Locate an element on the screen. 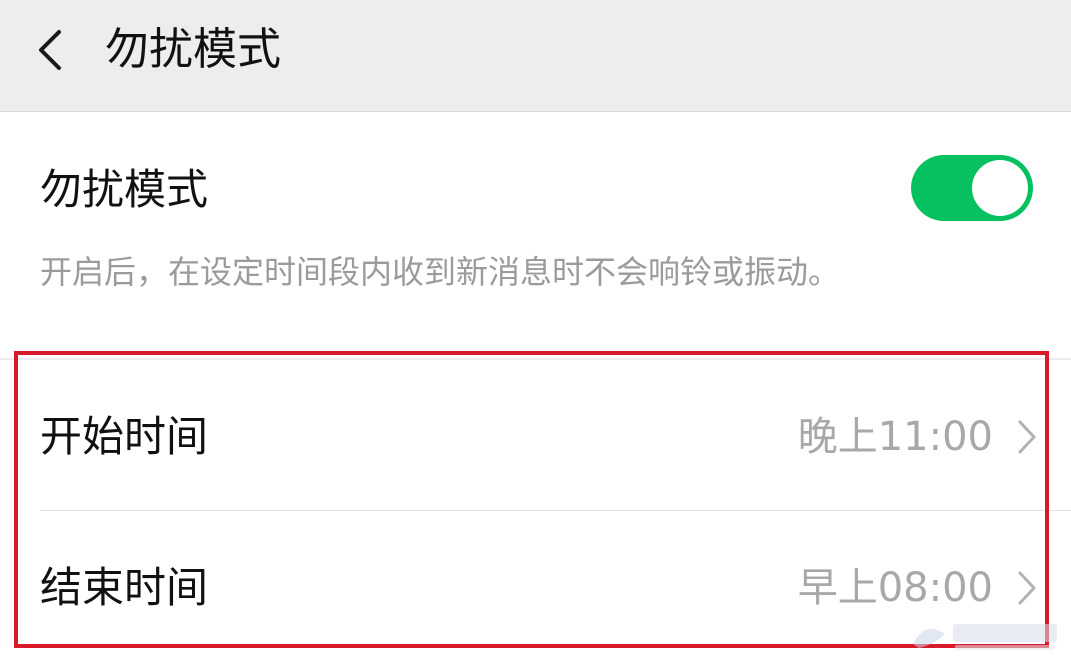 The height and width of the screenshot is (660, 1071). start-time-value: 晚上11:00 is located at coordinates (895, 437).